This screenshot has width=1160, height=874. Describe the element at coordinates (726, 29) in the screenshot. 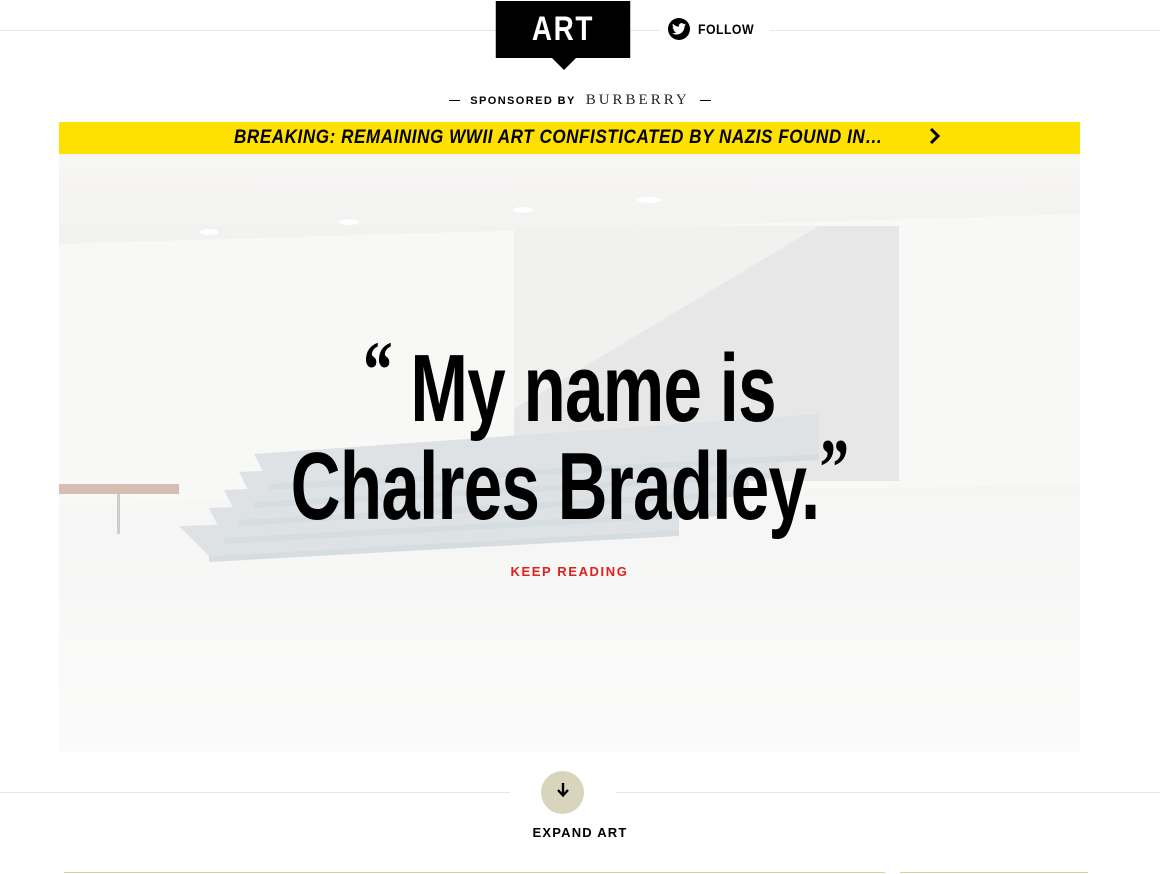

I see `follow-label: FOLLOW` at that location.